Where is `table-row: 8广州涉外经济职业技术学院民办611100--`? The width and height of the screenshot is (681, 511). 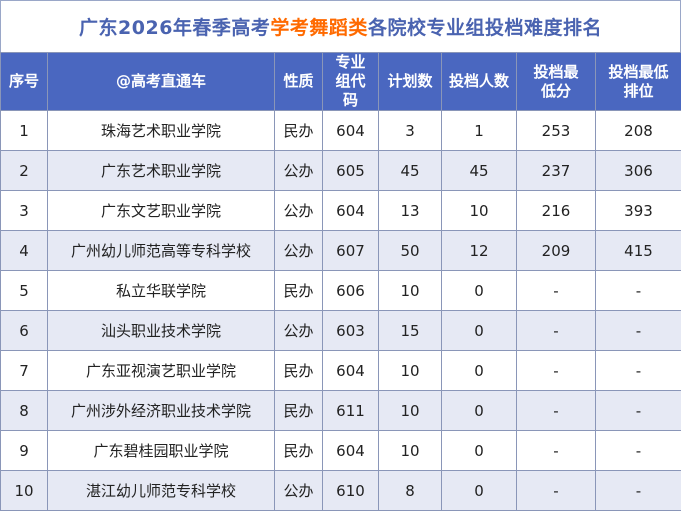
table-row: 8广州涉外经济职业技术学院民办611100-- is located at coordinates (341, 411).